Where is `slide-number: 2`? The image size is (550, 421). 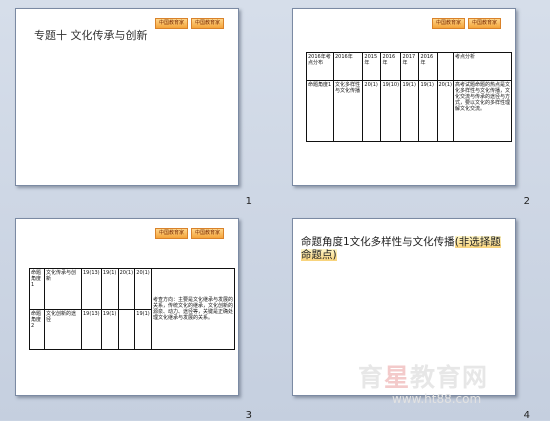
slide-number: 2 is located at coordinates (526, 201).